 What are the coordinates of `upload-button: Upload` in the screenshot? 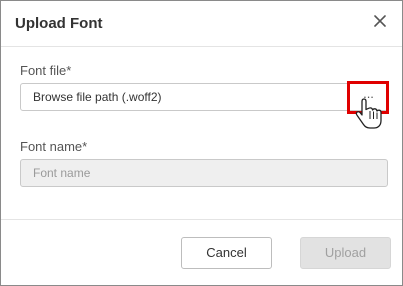 It's located at (345, 253).